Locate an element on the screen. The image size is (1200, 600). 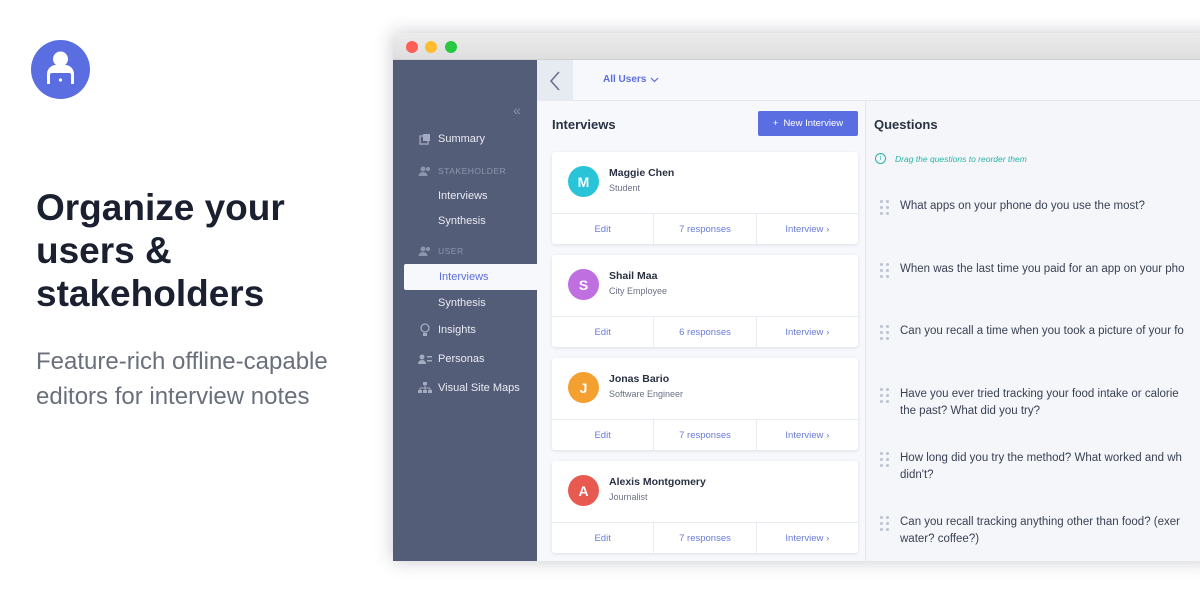
interviewee-role: Student is located at coordinates (625, 188).